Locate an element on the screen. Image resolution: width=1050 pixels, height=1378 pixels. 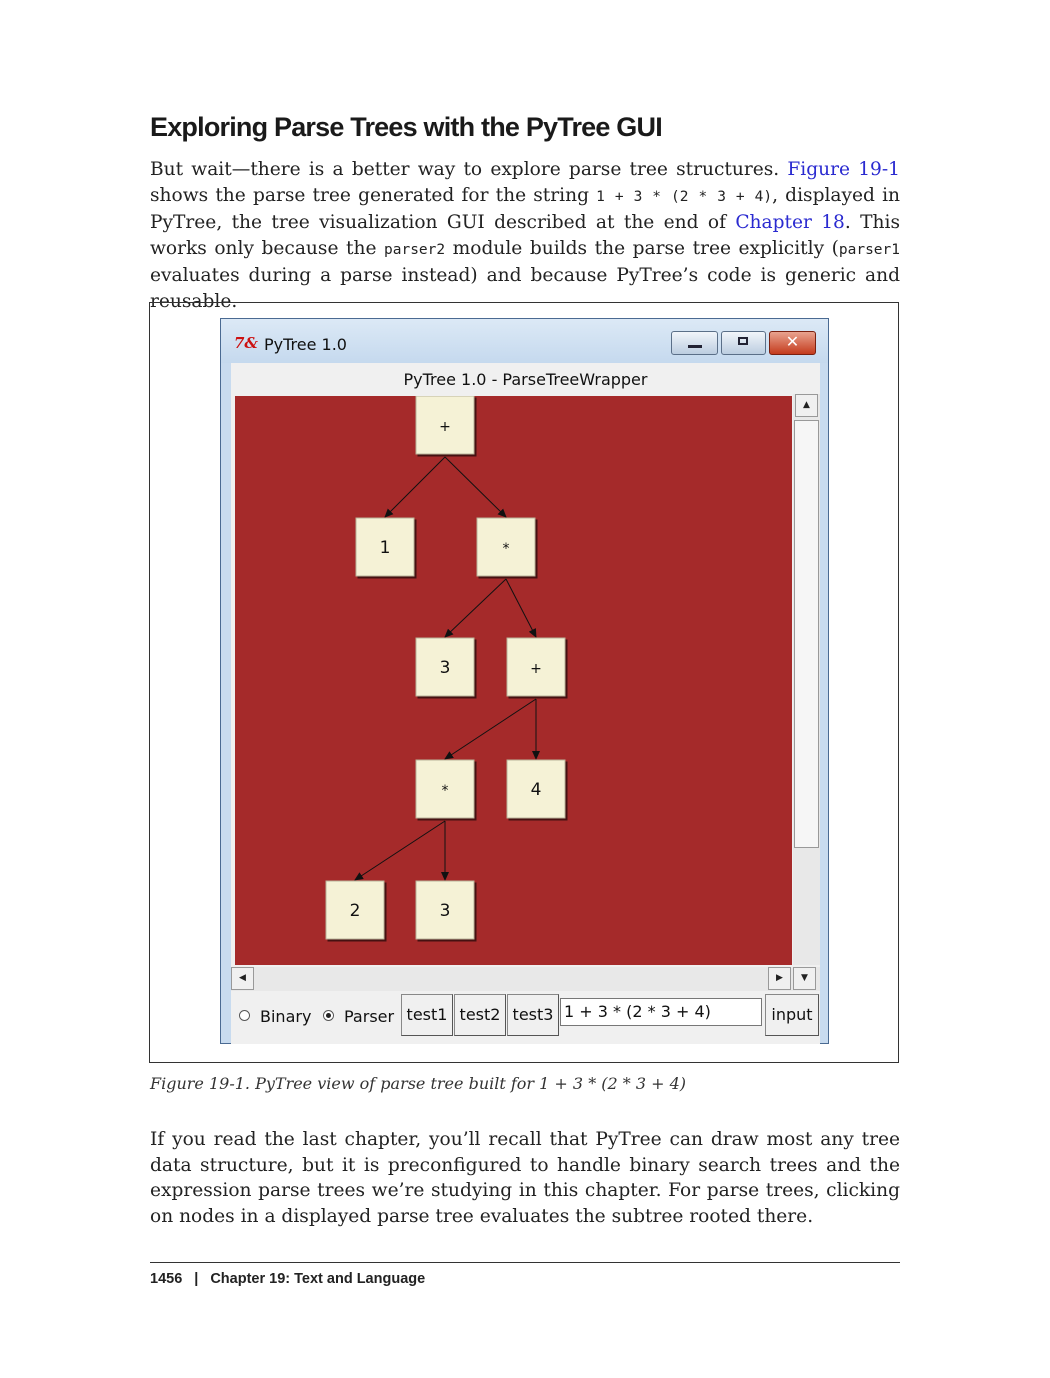
maximize-icon is located at coordinates (743, 341).